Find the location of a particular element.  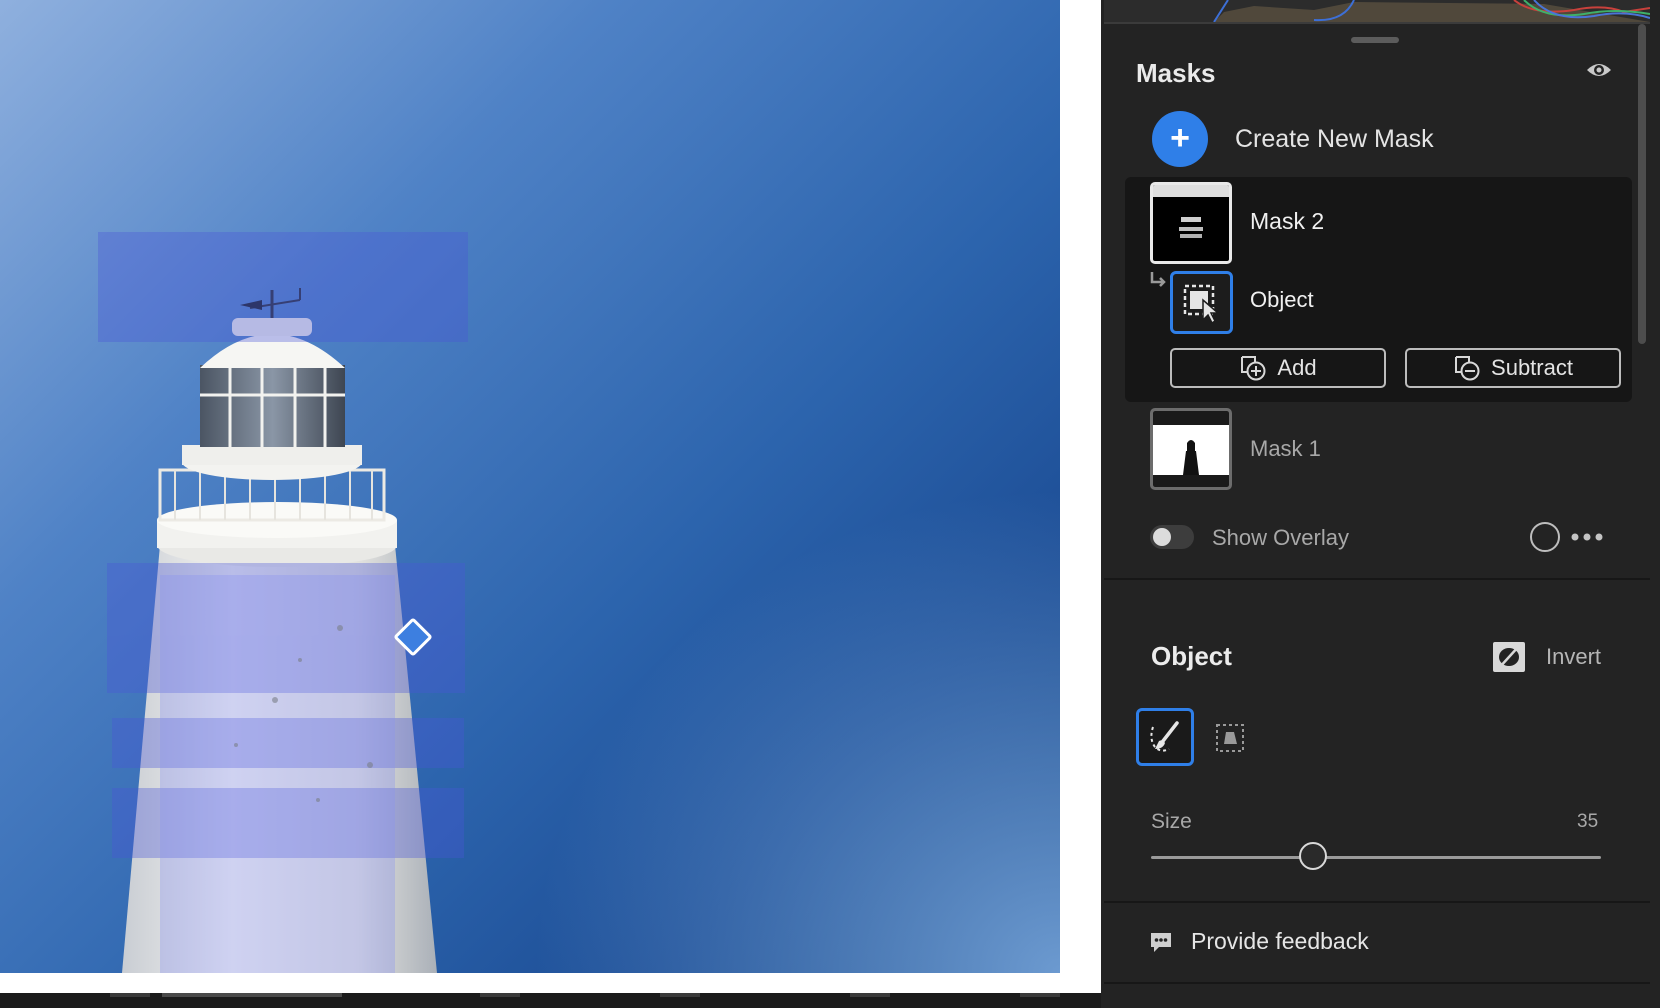

eye-icon is located at coordinates (1599, 70).